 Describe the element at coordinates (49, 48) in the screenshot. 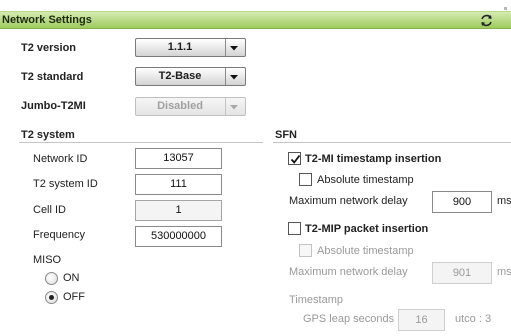

I see `t2-version-label: T2 version` at that location.